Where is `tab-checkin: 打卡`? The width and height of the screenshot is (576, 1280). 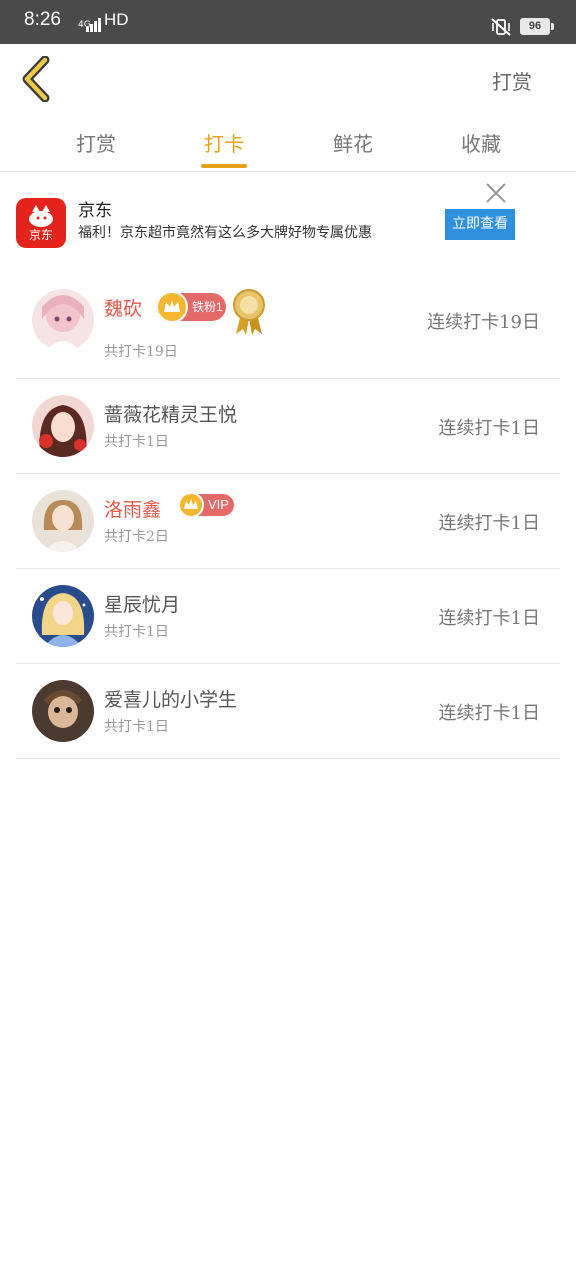 tab-checkin: 打卡 is located at coordinates (224, 142).